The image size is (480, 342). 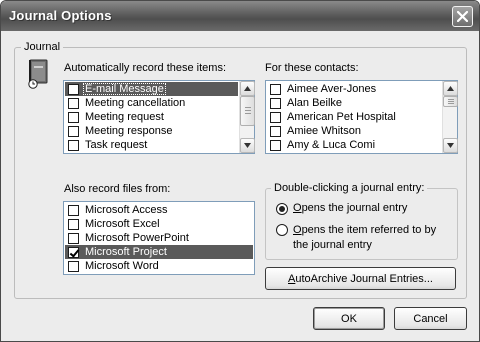 I want to click on list-item: Microsoft Excel, so click(x=159, y=224).